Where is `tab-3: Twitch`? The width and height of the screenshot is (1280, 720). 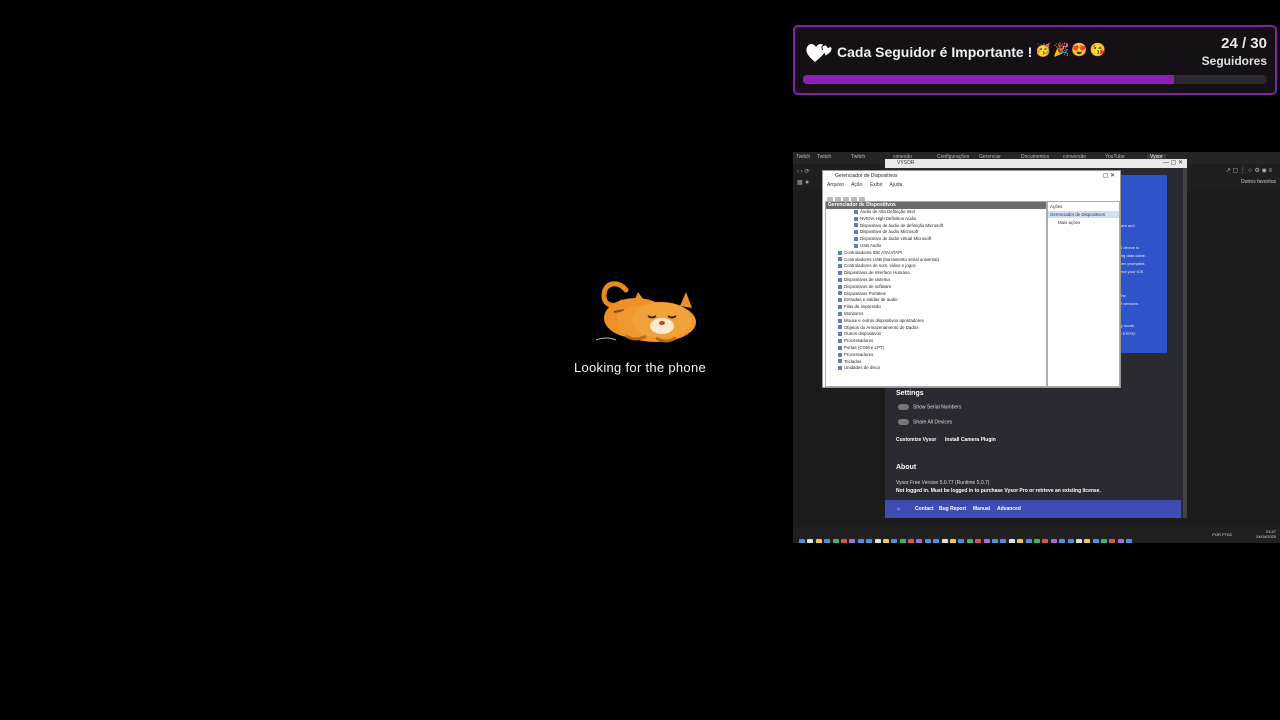
tab-3: Twitch is located at coordinates (858, 158).